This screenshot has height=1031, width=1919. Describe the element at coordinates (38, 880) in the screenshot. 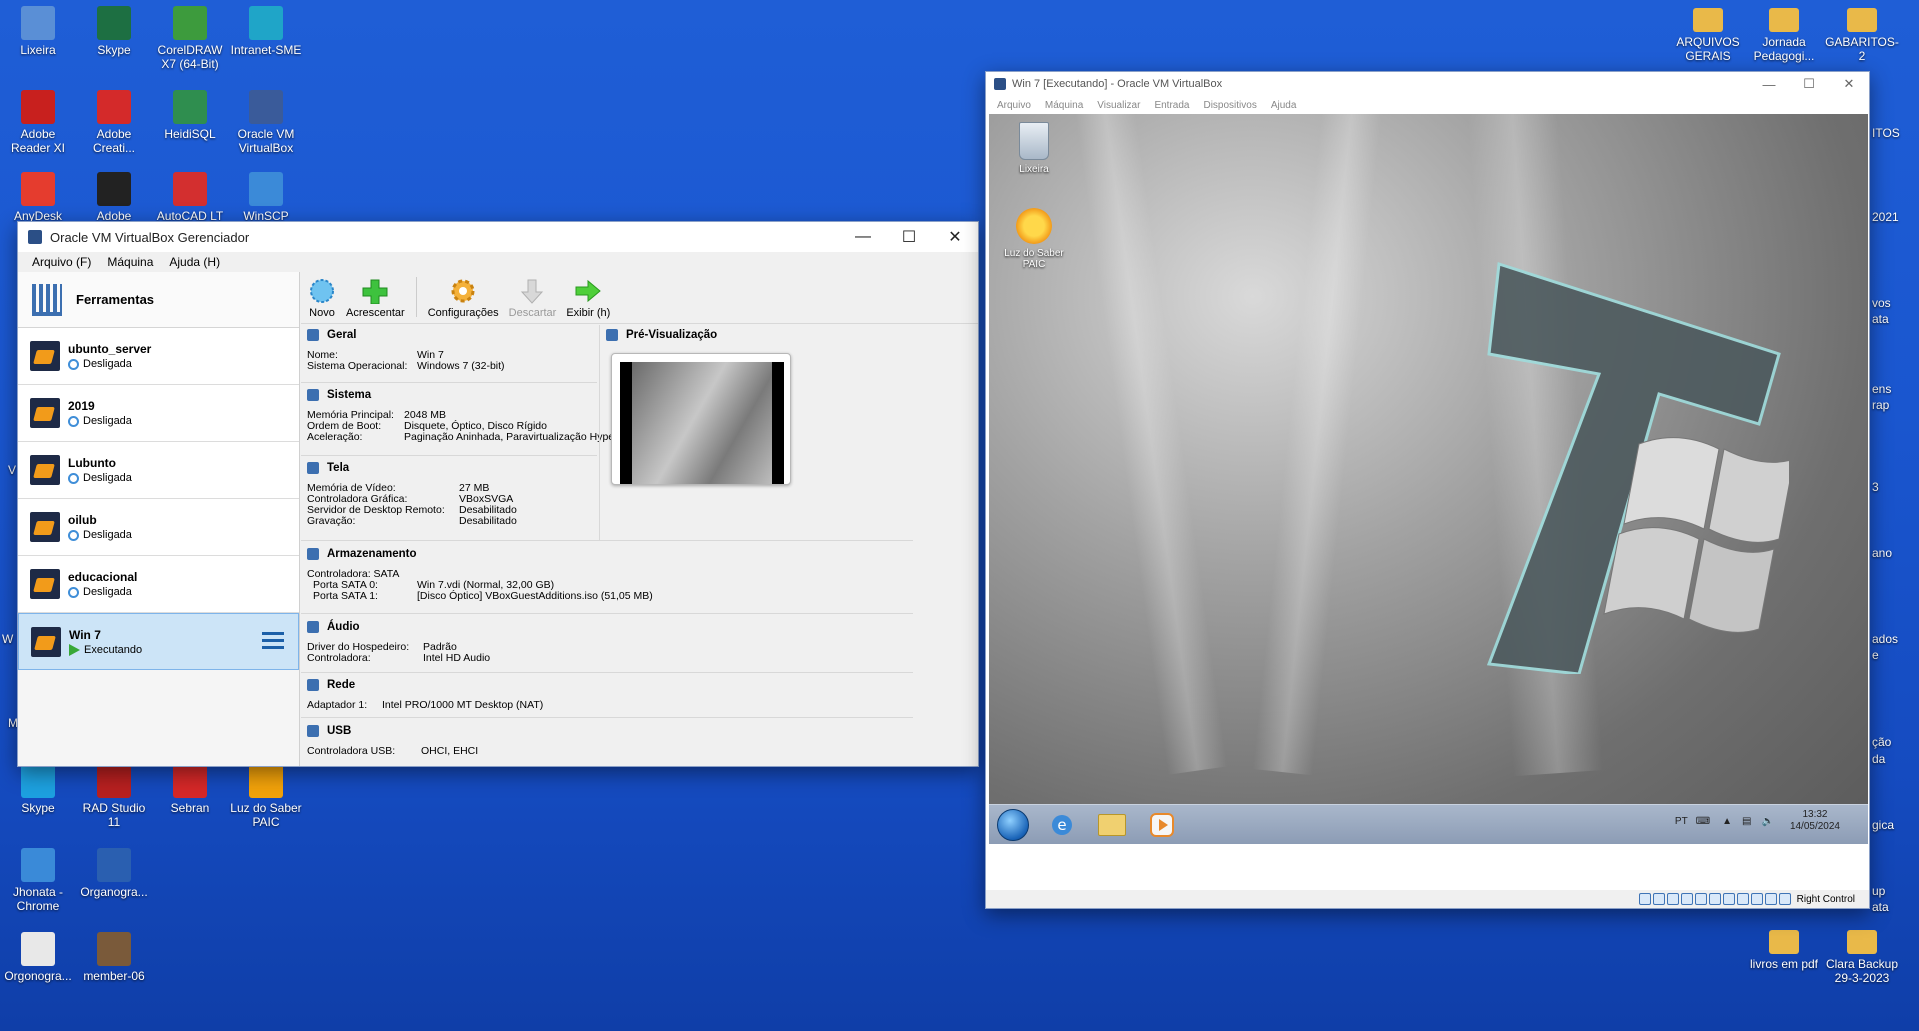

I see `desktop-icon-16: Jhonata - Chrome` at that location.